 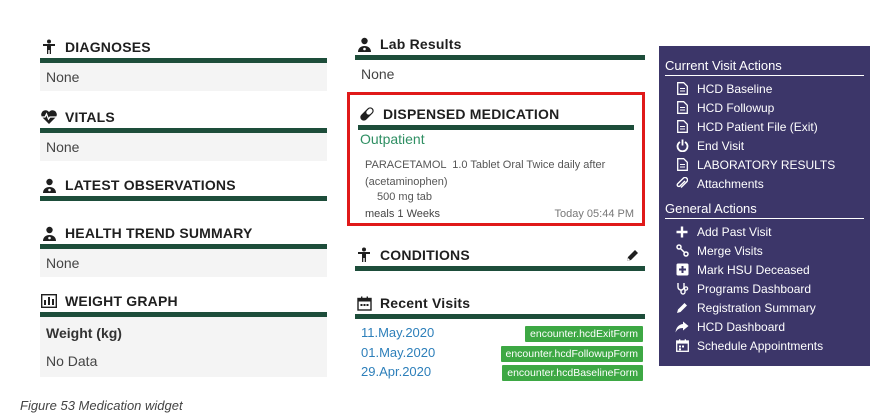 I want to click on hcd-followup-action: HCD Followup, so click(x=771, y=107).